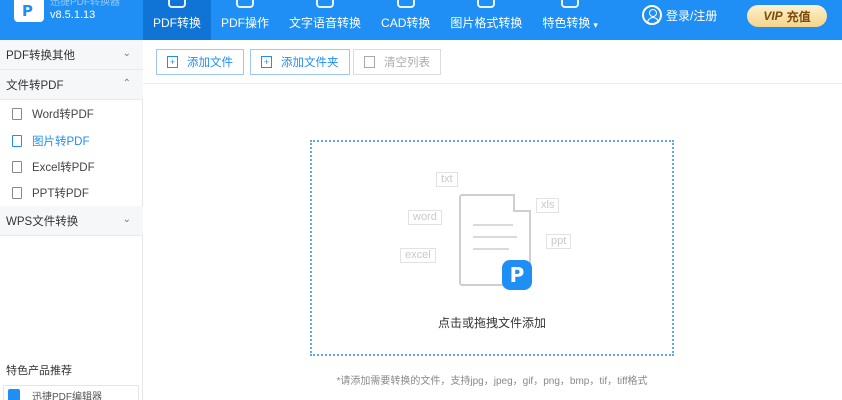 The image size is (842, 400). I want to click on chevron-down-icon: ▾, so click(595, 25).